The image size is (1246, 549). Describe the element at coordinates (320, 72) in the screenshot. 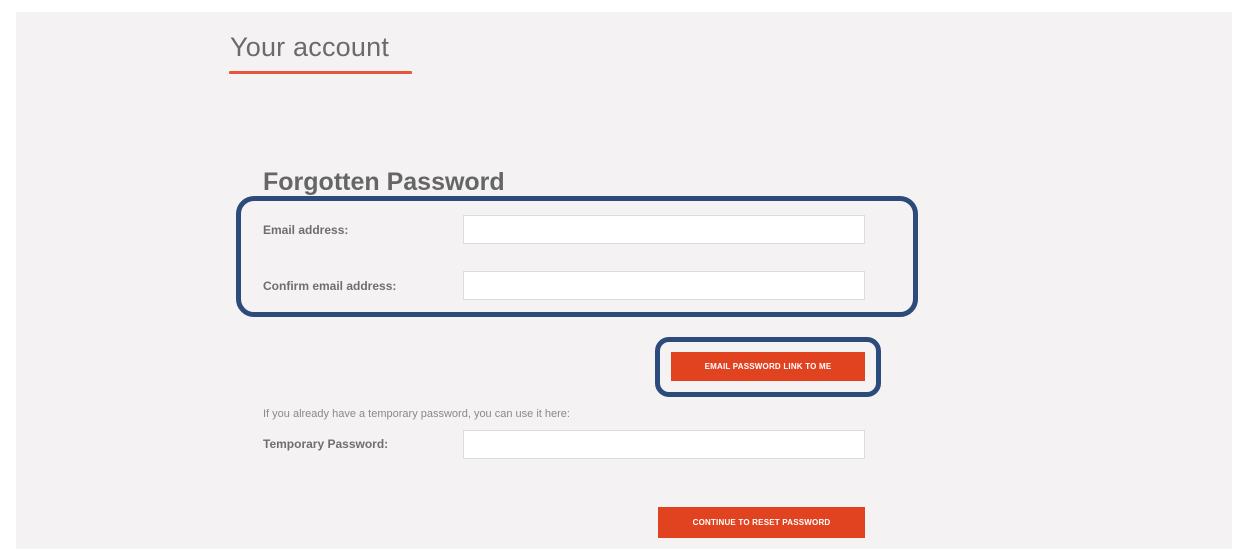

I see `title-underline` at that location.